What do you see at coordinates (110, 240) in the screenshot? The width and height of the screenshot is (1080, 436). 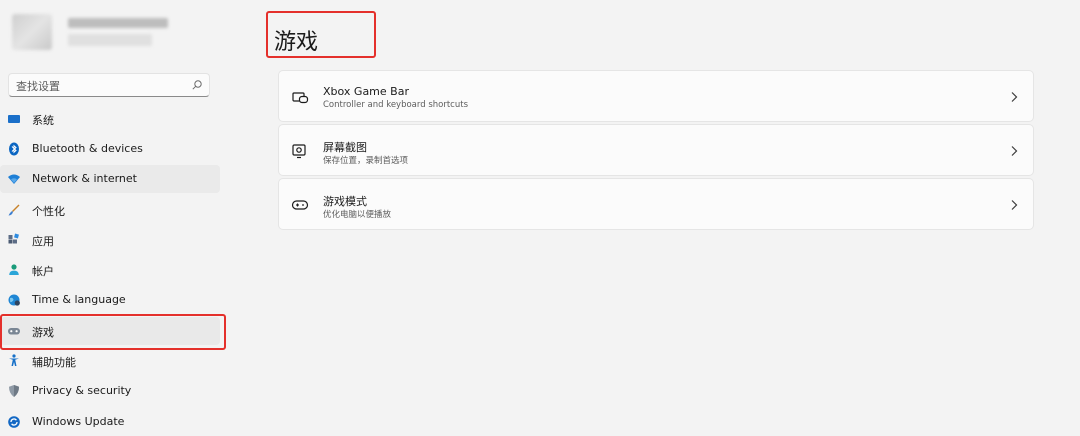 I see `sidebar-item-apps: 应用` at bounding box center [110, 240].